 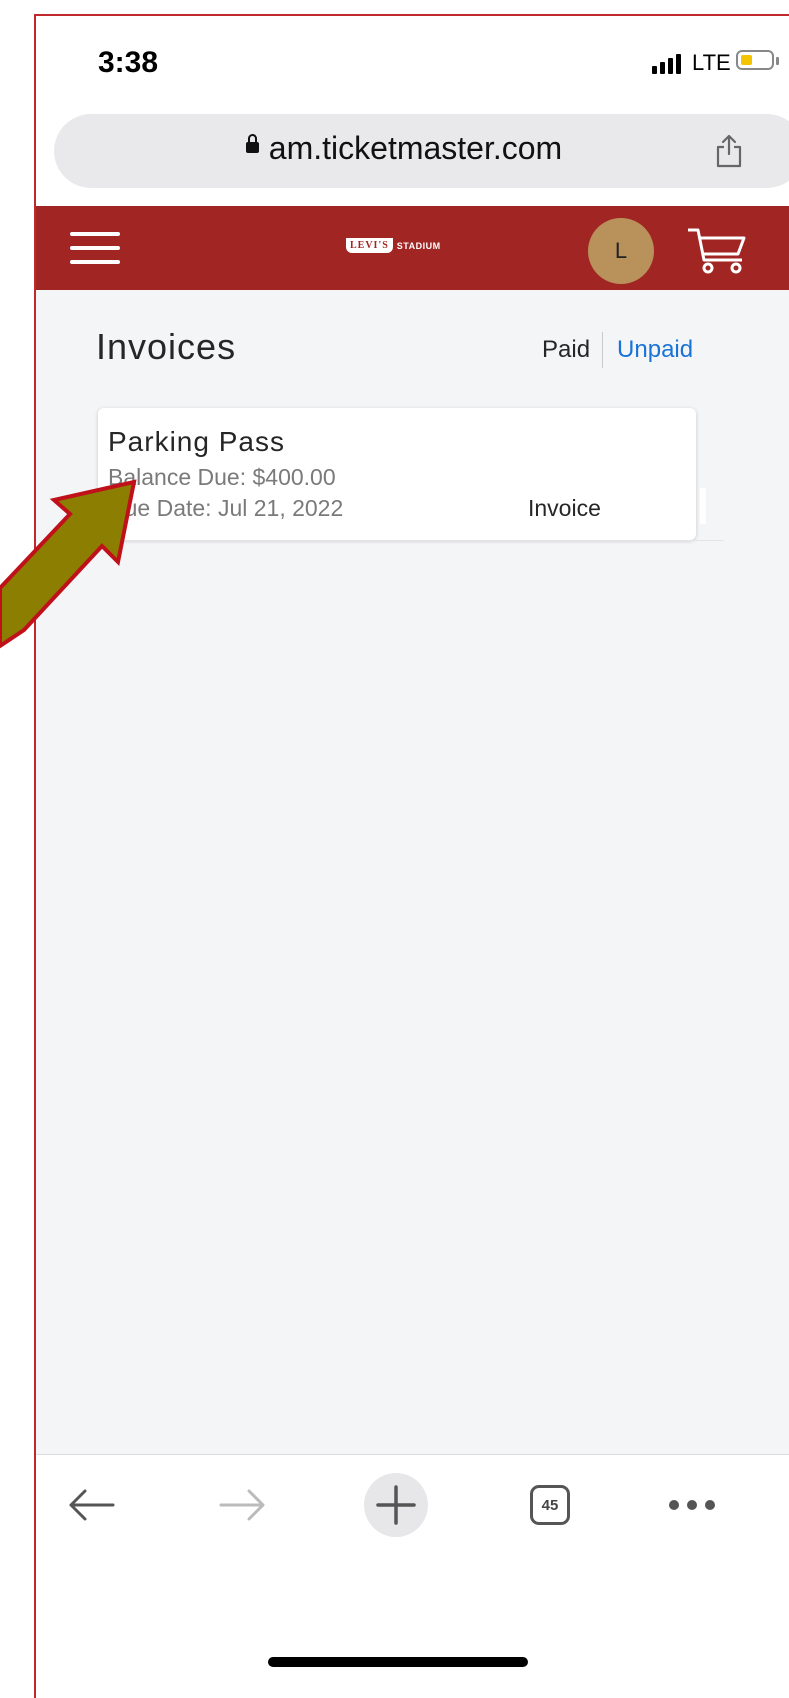 I want to click on plus-icon, so click(x=396, y=1505).